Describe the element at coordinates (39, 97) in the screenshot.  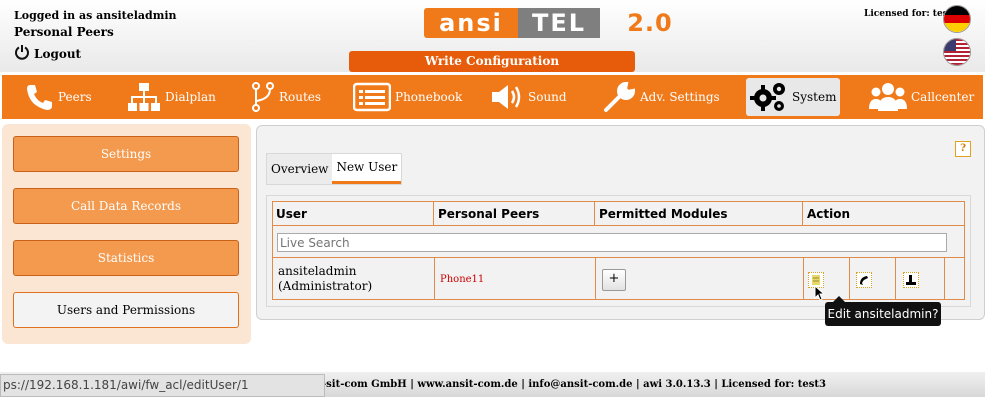
I see `phone-icon` at that location.